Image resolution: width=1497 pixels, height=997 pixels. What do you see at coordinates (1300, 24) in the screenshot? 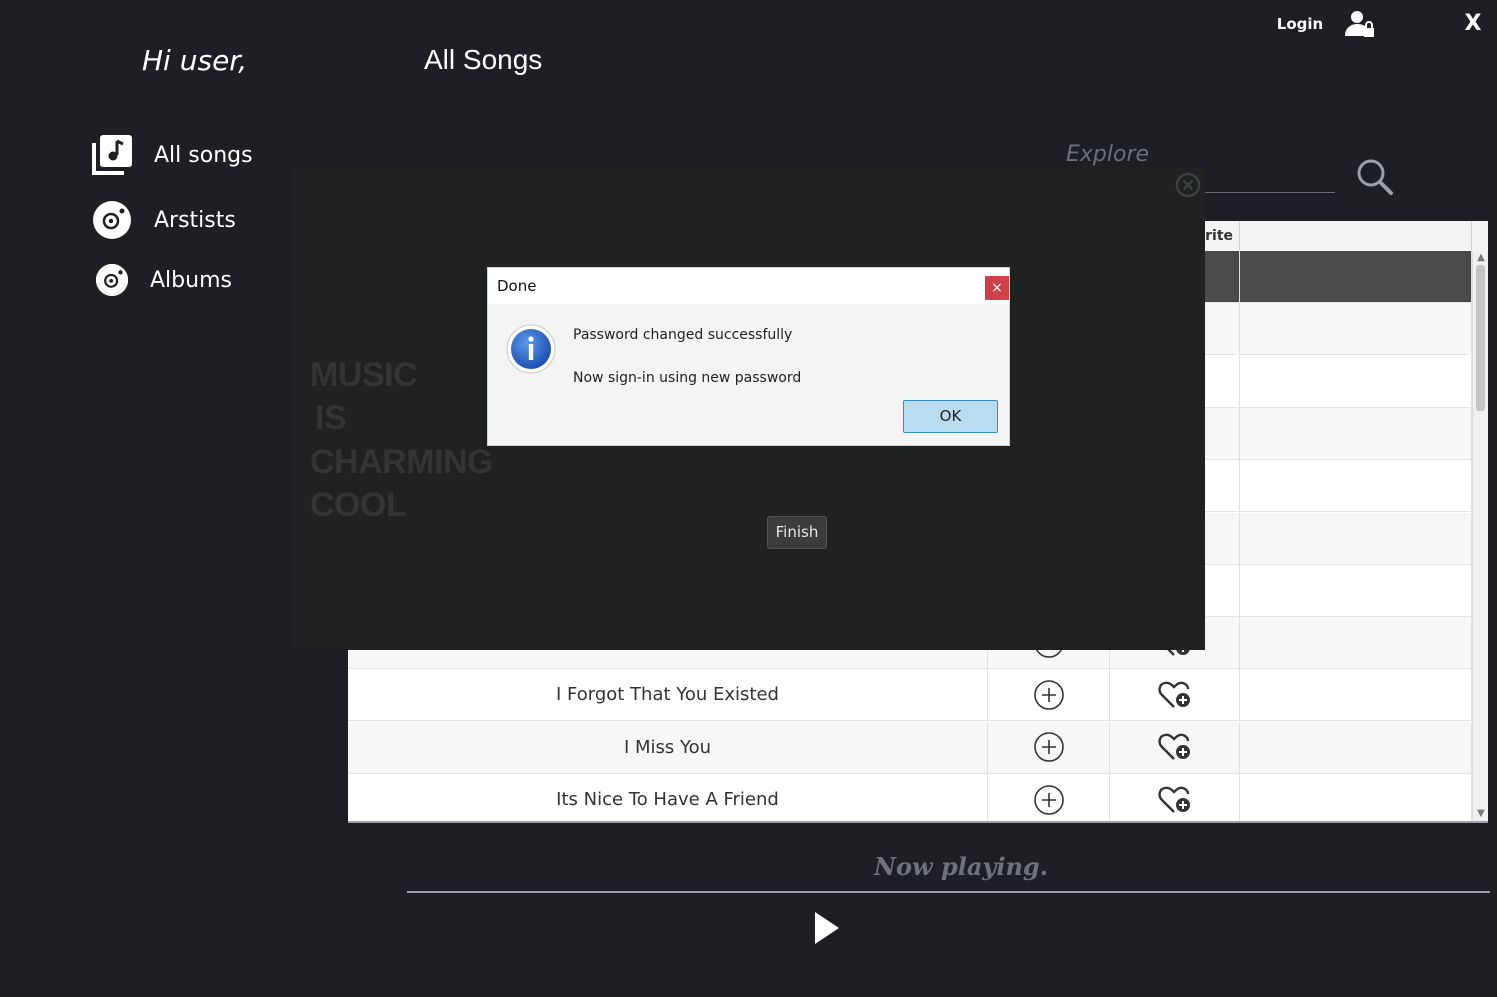
I see `login-button: Login` at bounding box center [1300, 24].